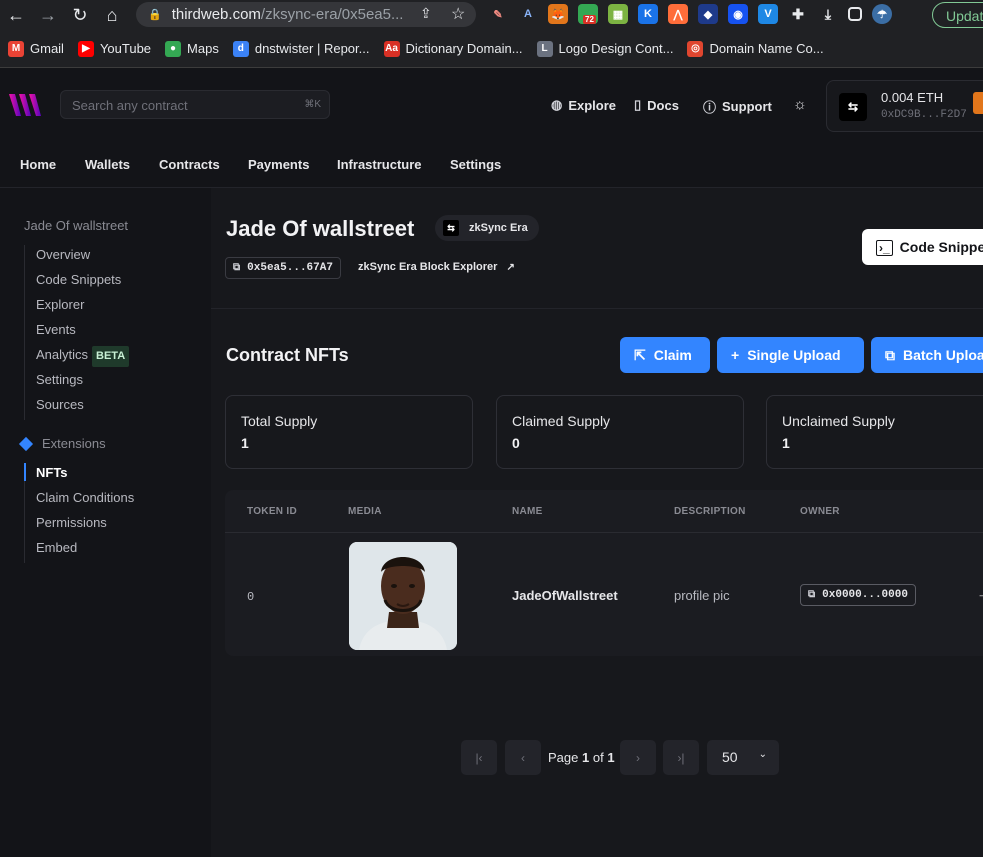 This screenshot has width=983, height=857. Describe the element at coordinates (957, 15) in the screenshot. I see `chrome-update-button: Update` at that location.